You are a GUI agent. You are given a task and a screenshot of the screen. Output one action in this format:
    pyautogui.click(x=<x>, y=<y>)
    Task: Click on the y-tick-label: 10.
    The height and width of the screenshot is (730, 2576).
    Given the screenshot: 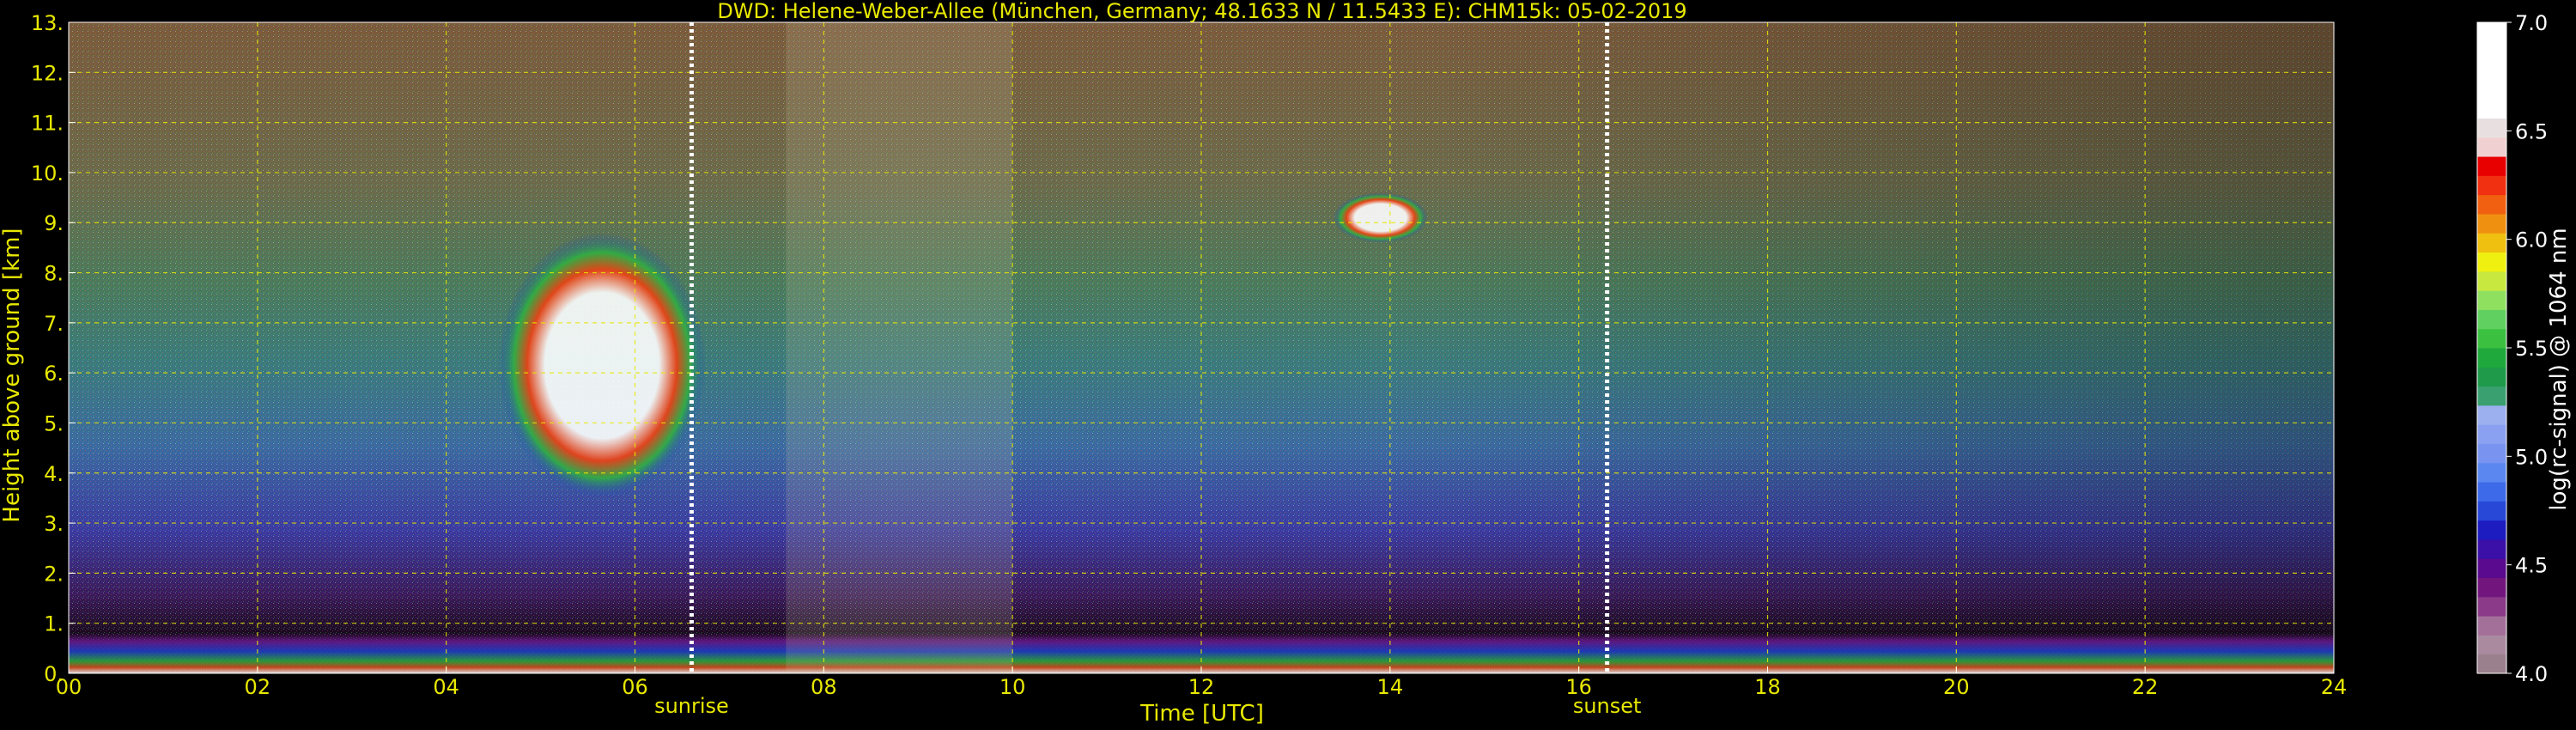 What is the action you would take?
    pyautogui.click(x=48, y=173)
    